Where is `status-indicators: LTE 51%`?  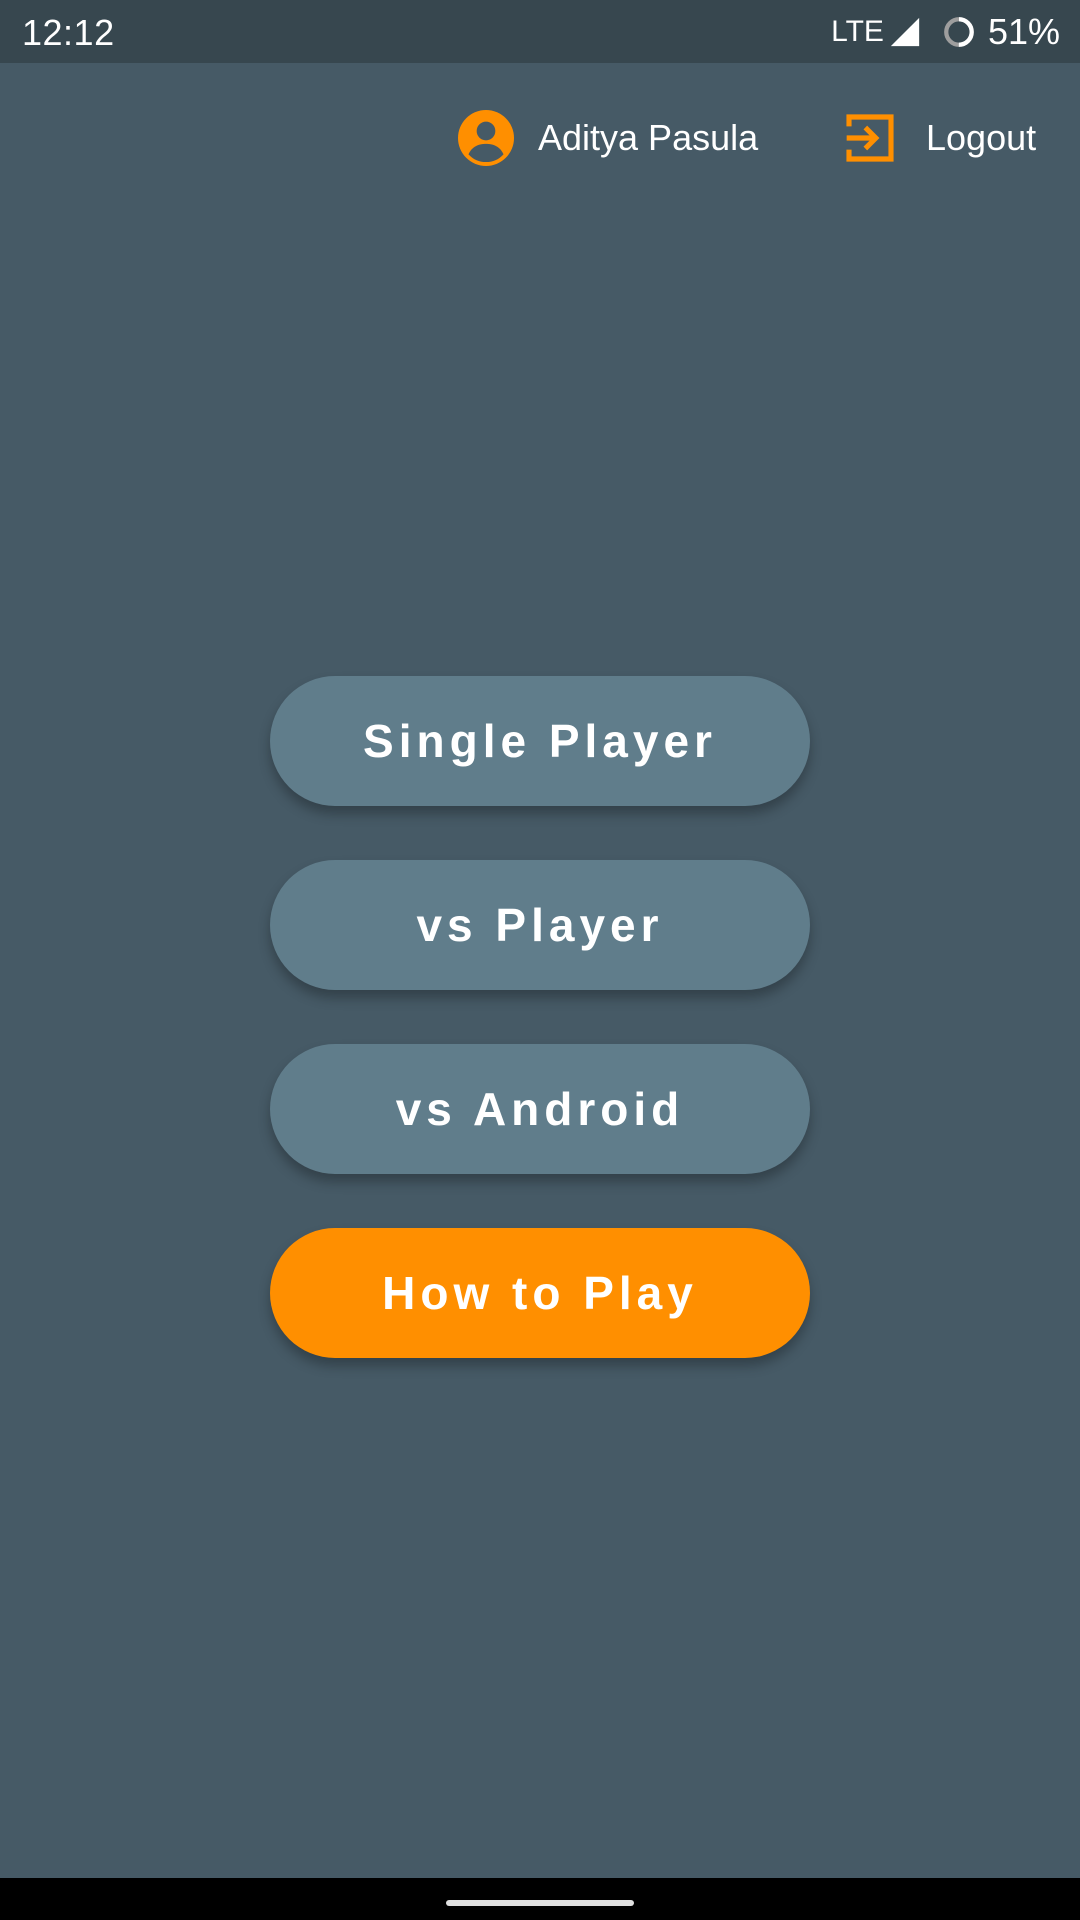
status-indicators: LTE 51% is located at coordinates (945, 32).